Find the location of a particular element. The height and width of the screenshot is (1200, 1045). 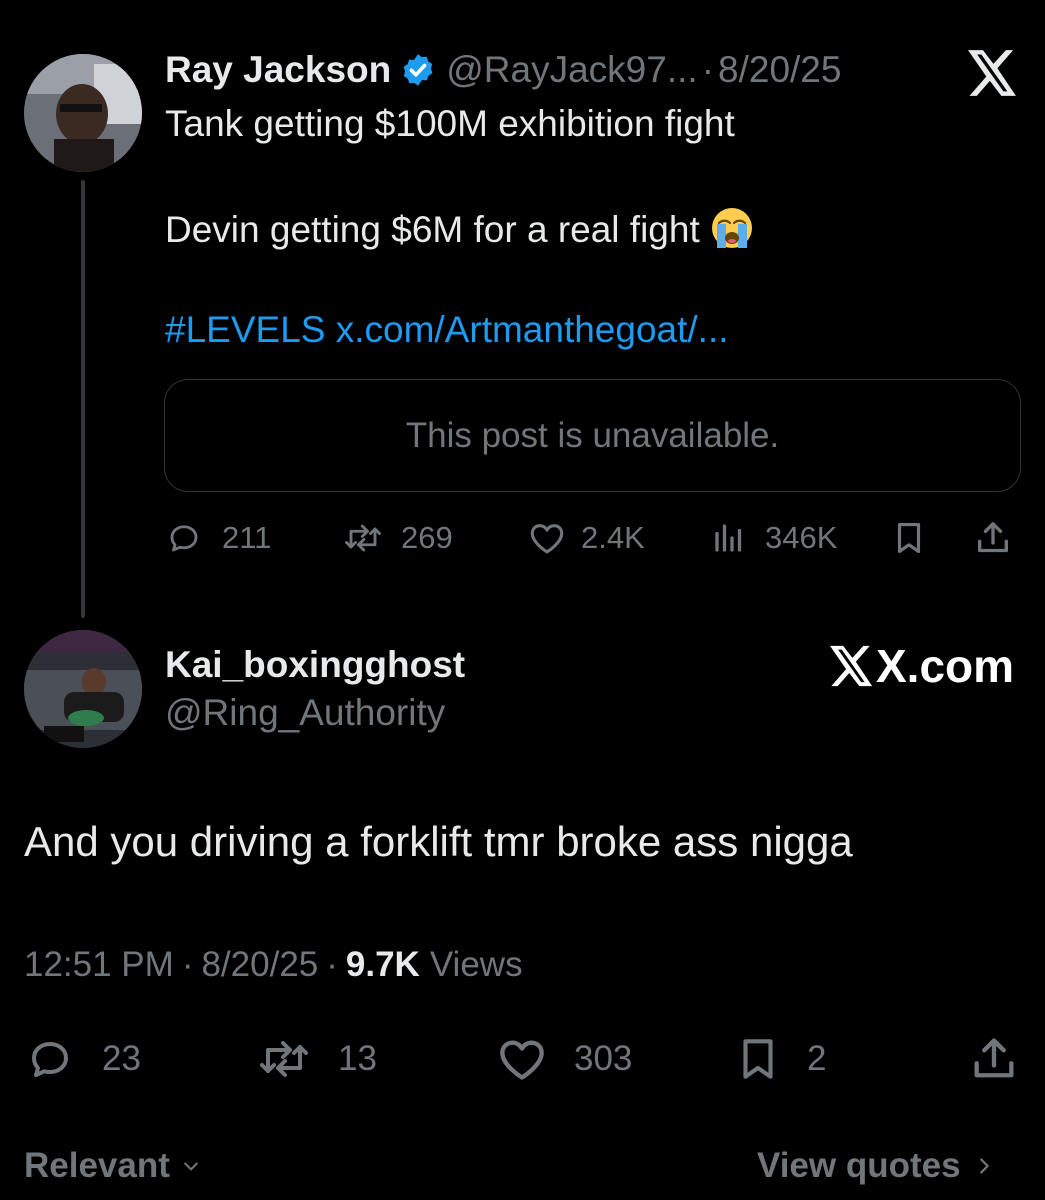

verified-badge-icon is located at coordinates (418, 70).